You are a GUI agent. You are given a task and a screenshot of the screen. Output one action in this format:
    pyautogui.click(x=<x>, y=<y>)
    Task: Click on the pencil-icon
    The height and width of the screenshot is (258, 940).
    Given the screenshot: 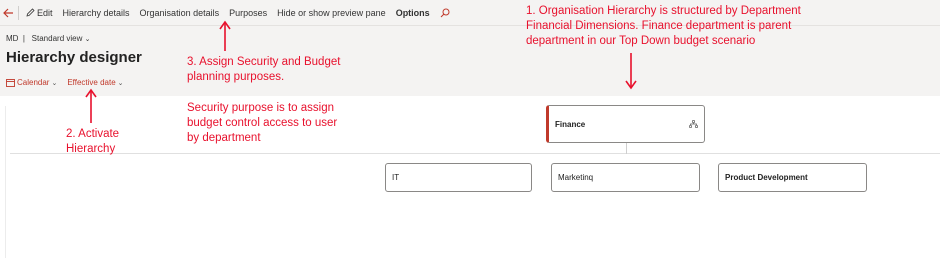 What is the action you would take?
    pyautogui.click(x=30, y=12)
    